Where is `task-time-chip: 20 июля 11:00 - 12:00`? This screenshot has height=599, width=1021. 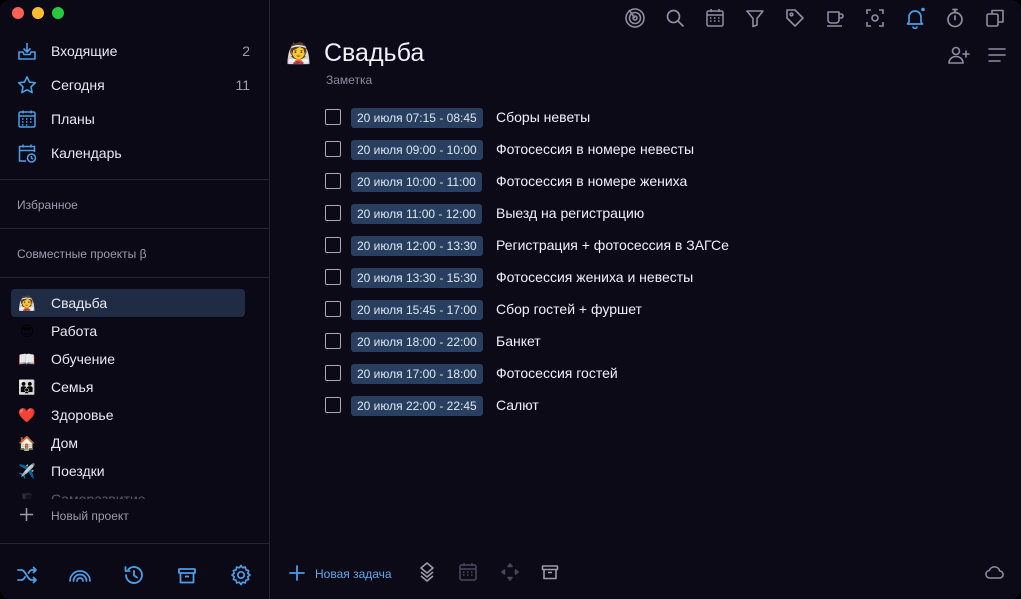
task-time-chip: 20 июля 11:00 - 12:00 is located at coordinates (416, 214).